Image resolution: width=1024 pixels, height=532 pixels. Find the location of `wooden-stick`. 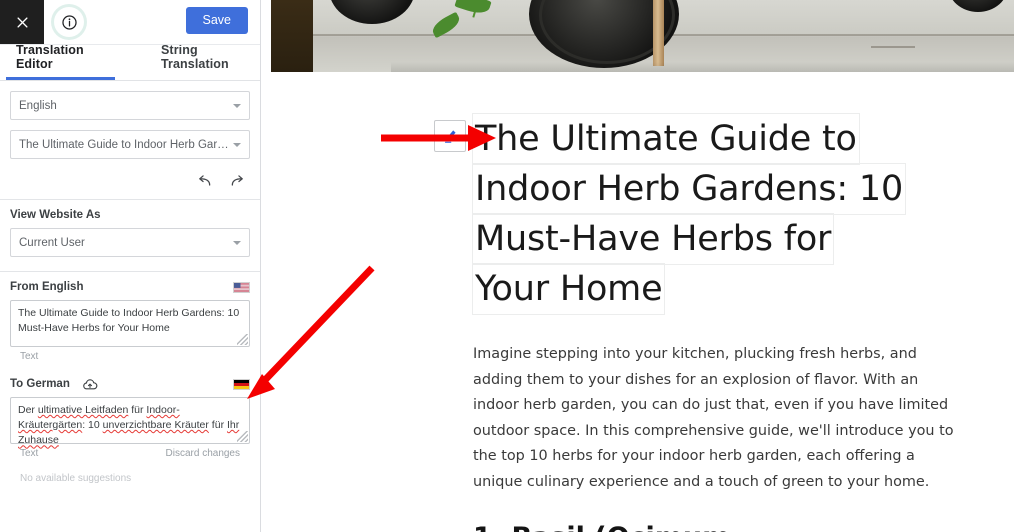

wooden-stick is located at coordinates (658, 33).